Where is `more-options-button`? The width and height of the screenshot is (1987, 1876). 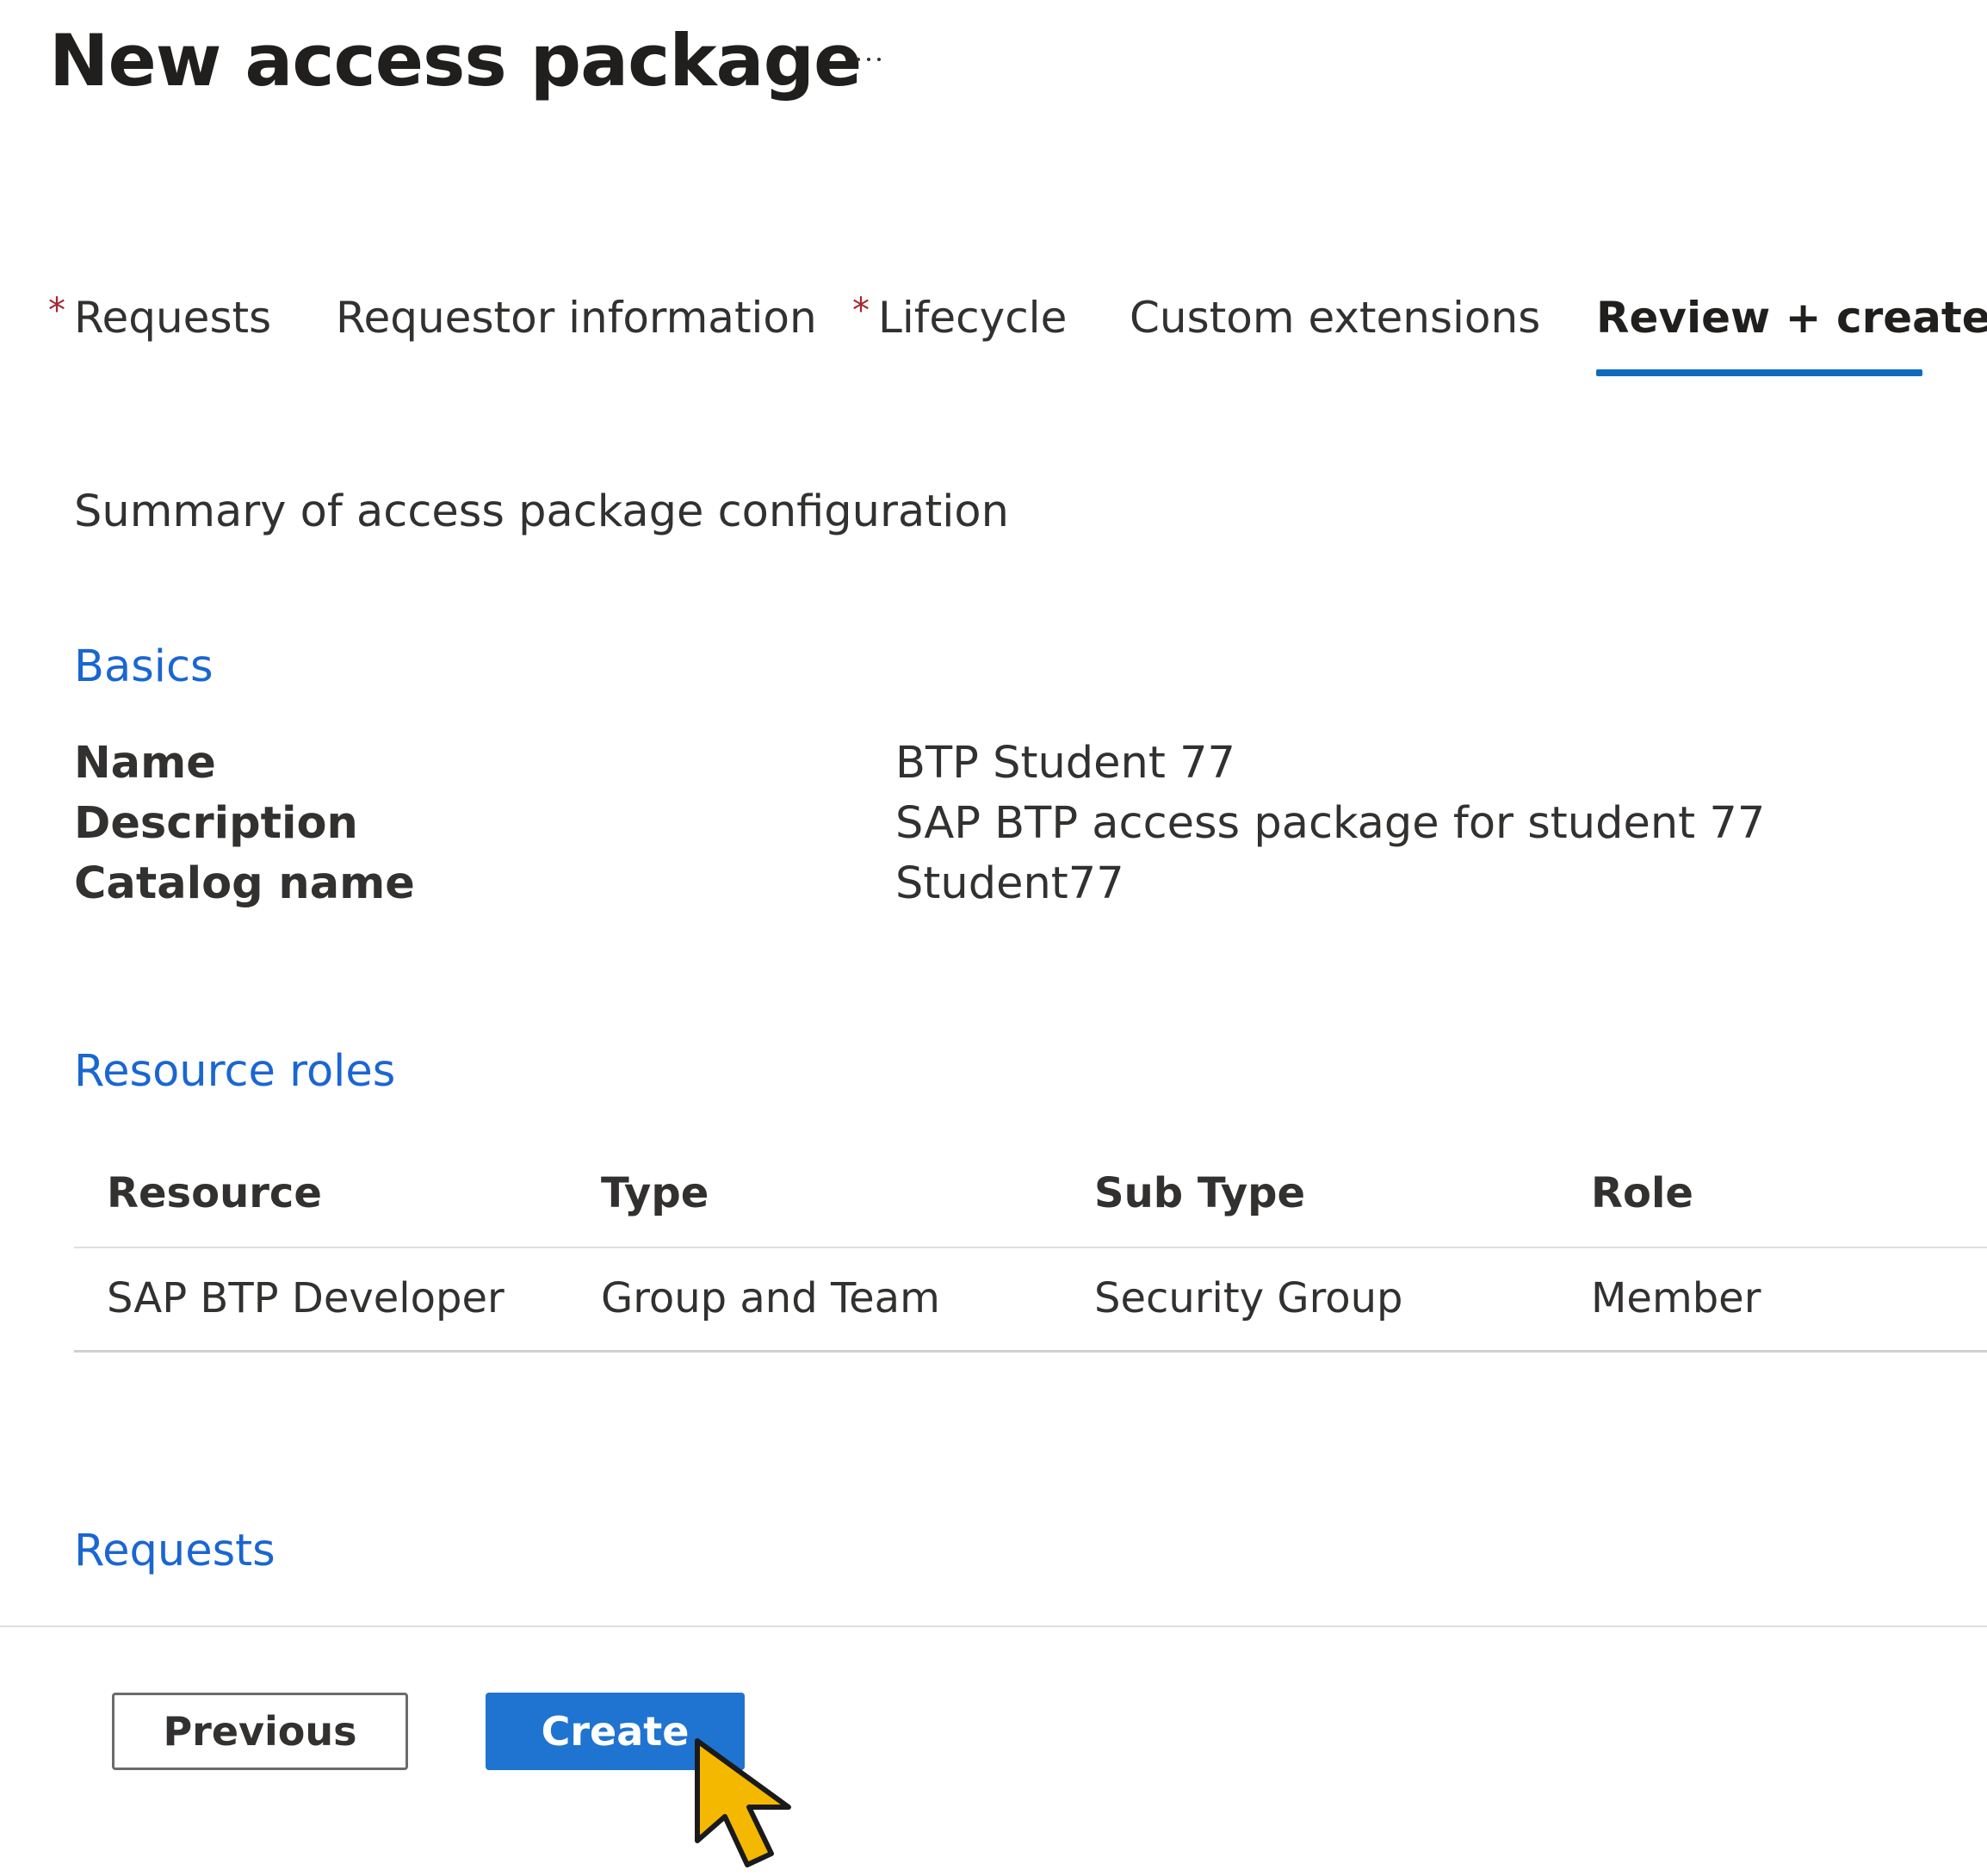 more-options-button is located at coordinates (868, 59).